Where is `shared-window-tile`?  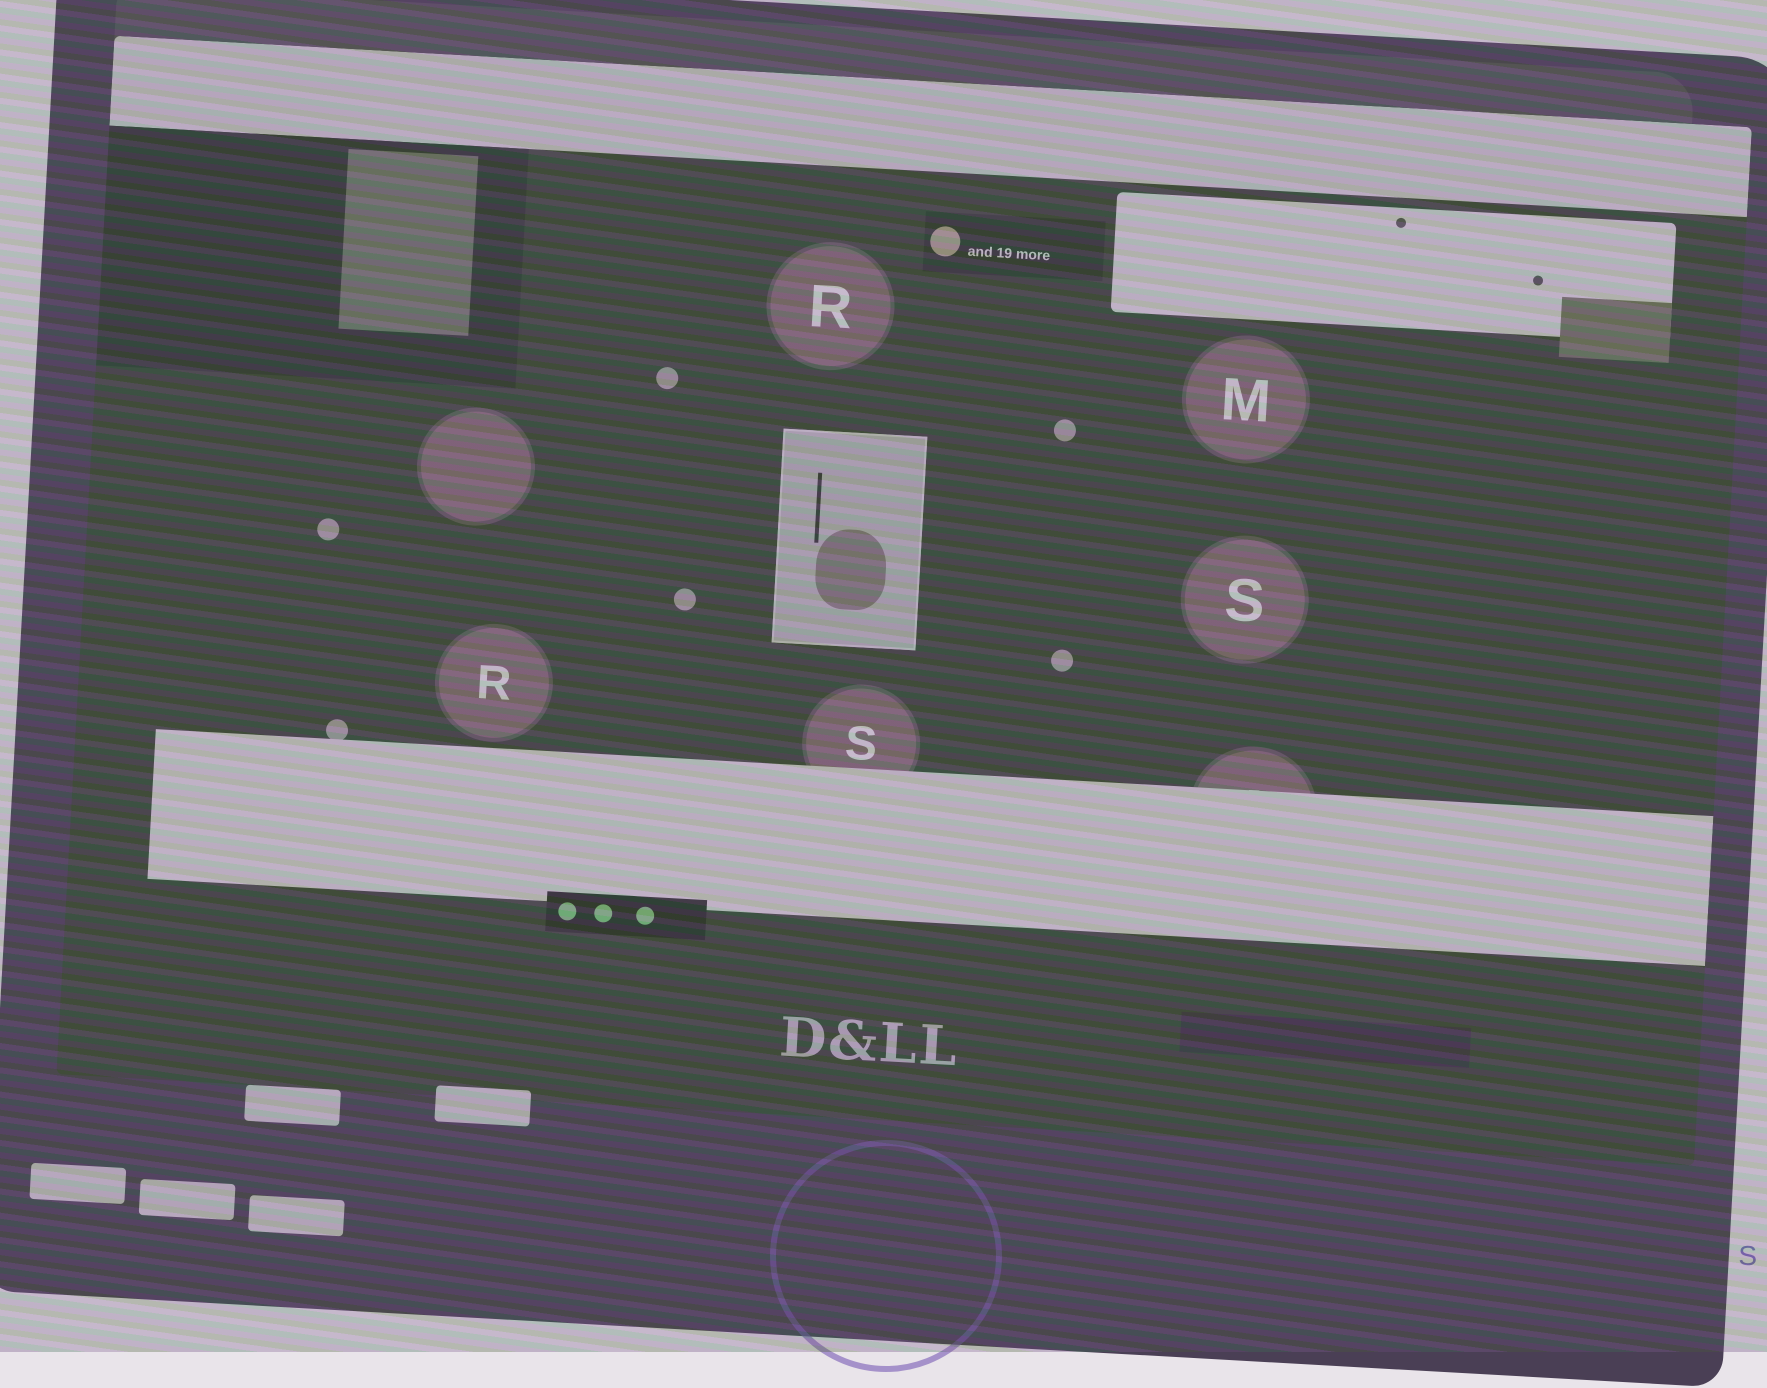 shared-window-tile is located at coordinates (312, 257).